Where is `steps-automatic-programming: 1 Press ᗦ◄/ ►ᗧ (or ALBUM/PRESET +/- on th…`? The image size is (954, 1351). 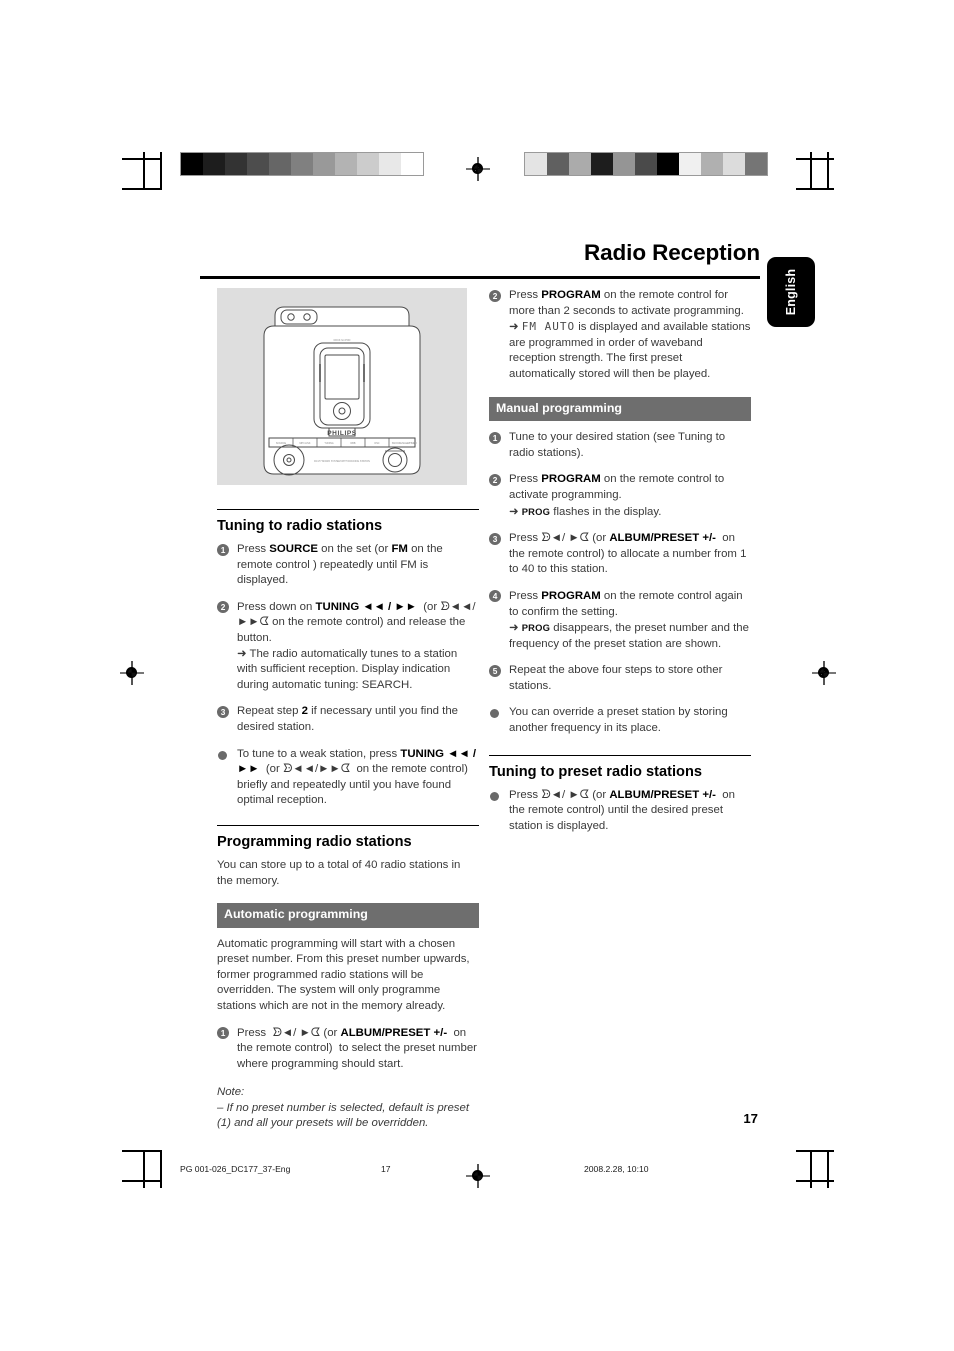
steps-automatic-programming: 1 Press ᗦ◄/ ►ᗧ (or ALBUM/PRESET +/- on th… is located at coordinates (348, 1049).